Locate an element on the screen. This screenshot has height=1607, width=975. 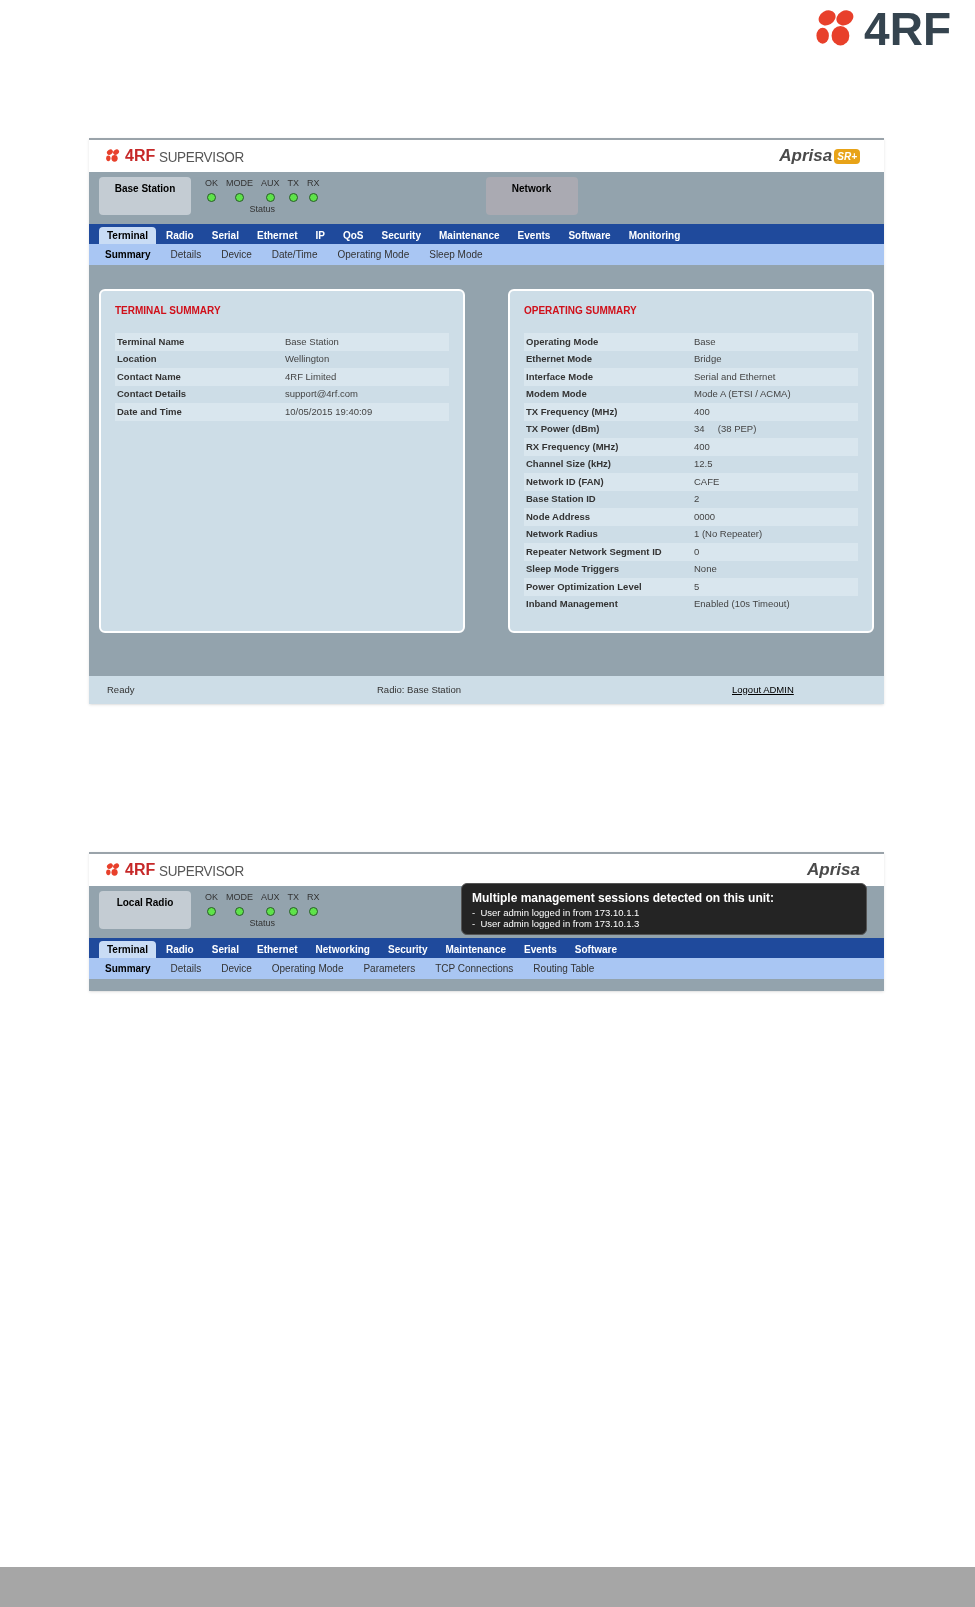
status-text: Ready is located at coordinates (121, 689).